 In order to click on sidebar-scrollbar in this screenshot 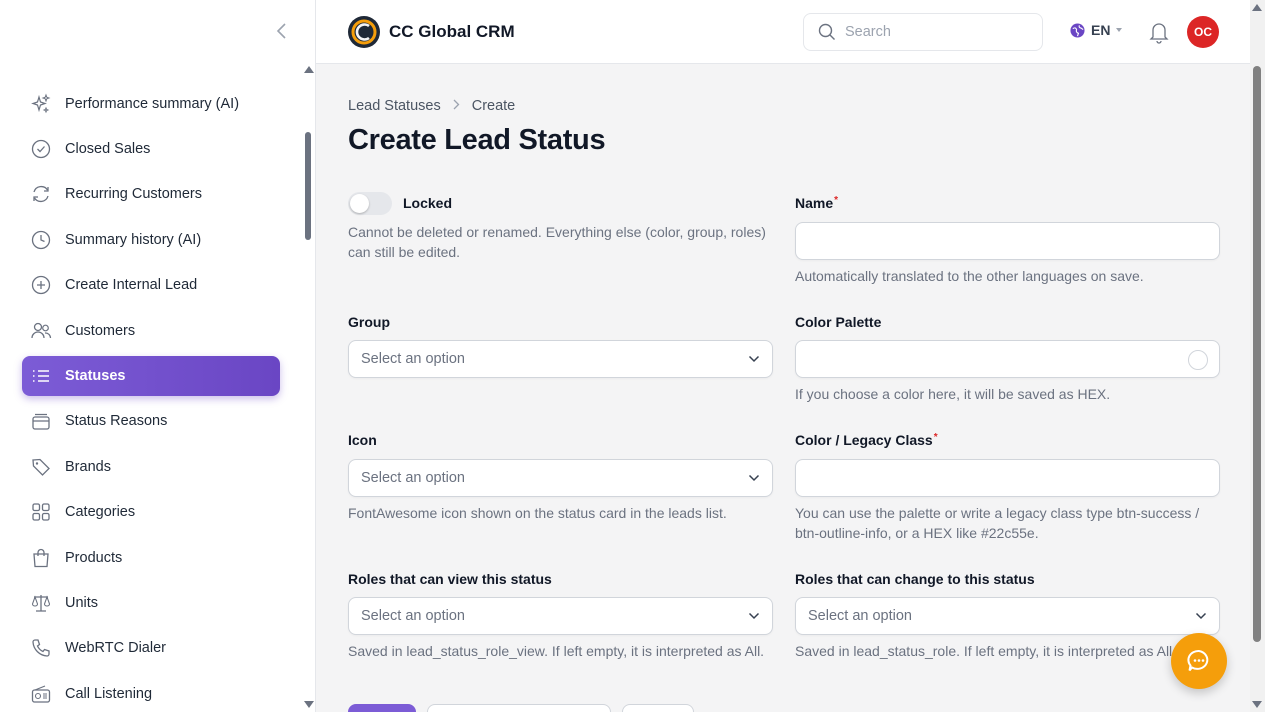, I will do `click(309, 388)`.